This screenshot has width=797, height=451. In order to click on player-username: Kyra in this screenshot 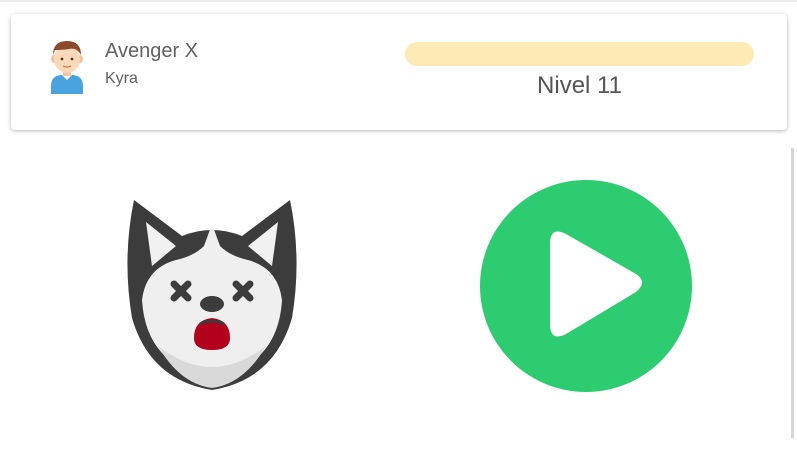, I will do `click(121, 78)`.